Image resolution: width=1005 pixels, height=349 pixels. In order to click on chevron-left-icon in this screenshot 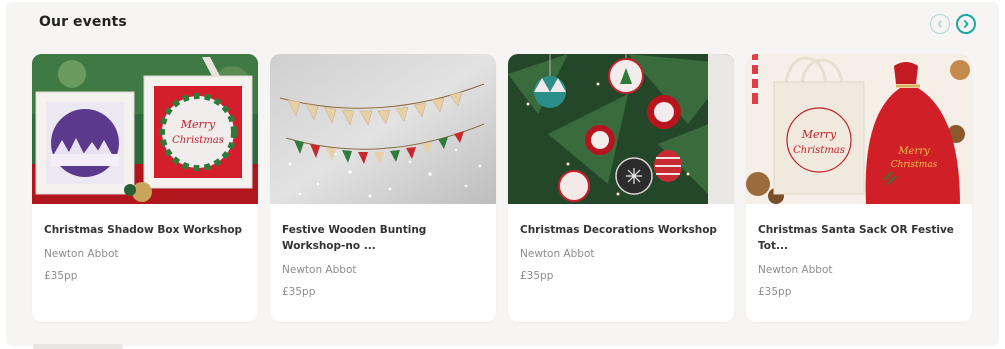, I will do `click(939, 24)`.